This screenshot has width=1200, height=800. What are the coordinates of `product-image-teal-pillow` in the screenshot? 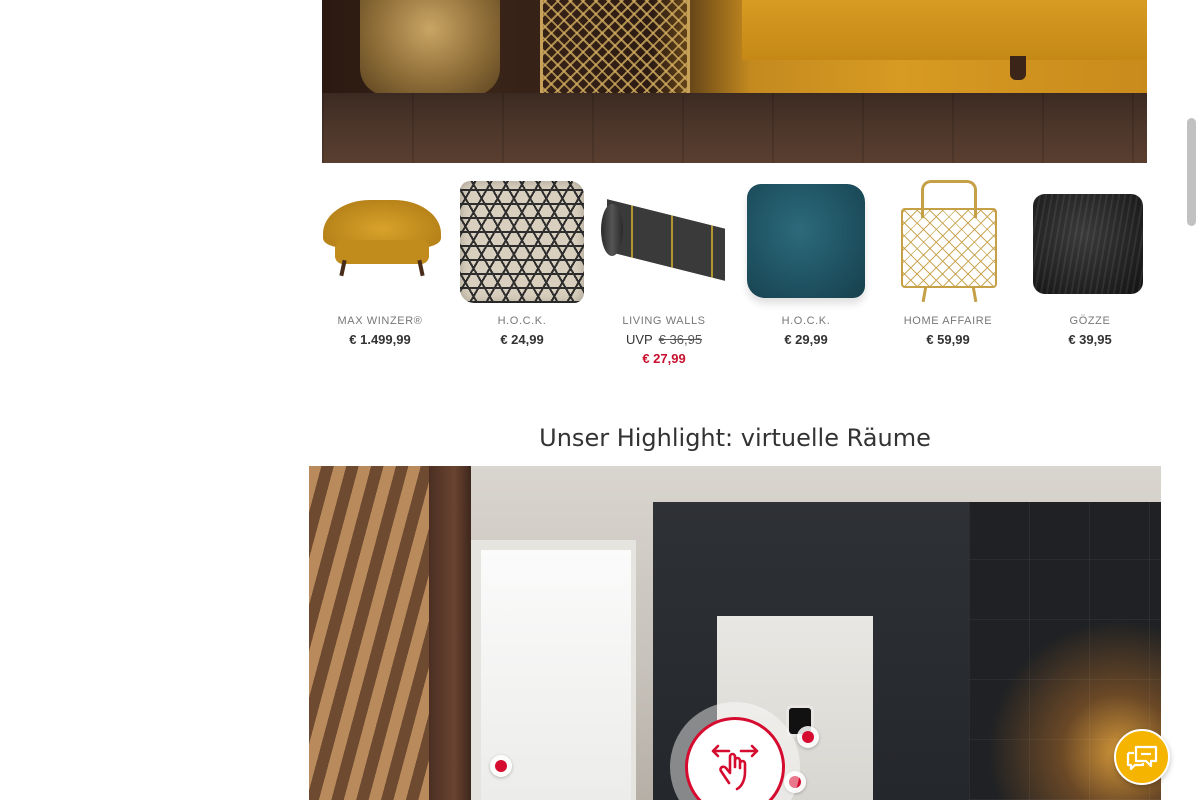 It's located at (806, 241).